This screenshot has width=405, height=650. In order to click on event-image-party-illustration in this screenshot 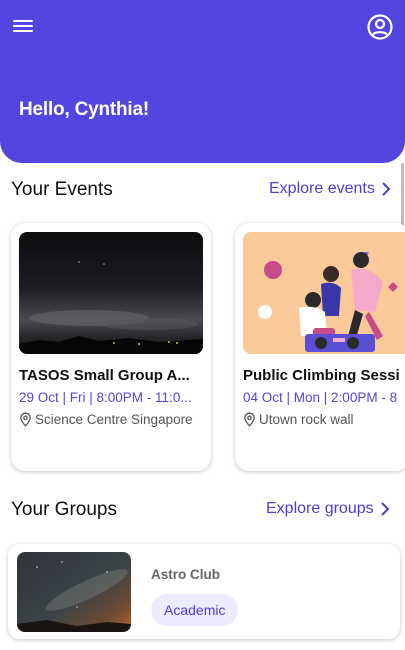, I will do `click(324, 293)`.